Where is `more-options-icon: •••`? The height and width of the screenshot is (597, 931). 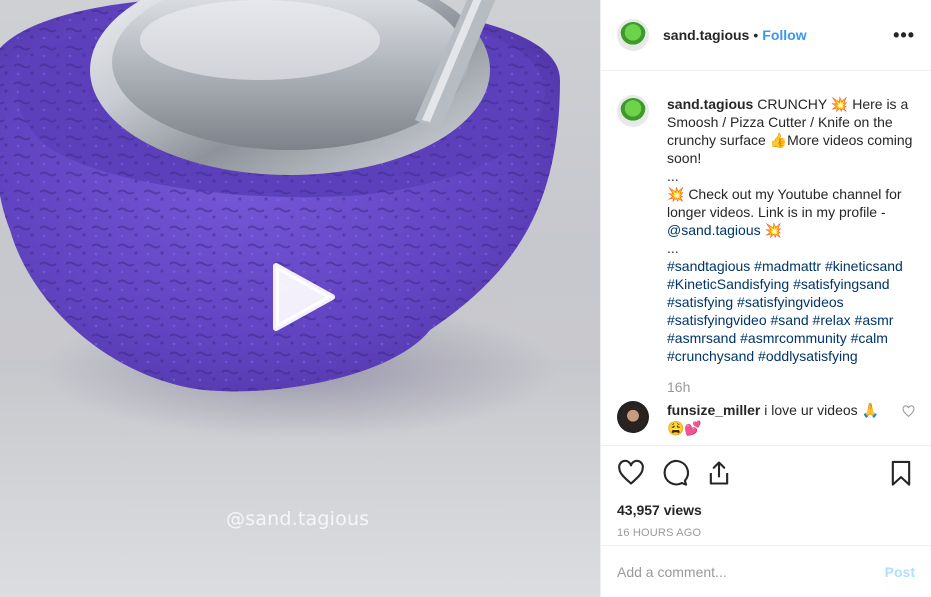 more-options-icon: ••• is located at coordinates (904, 35).